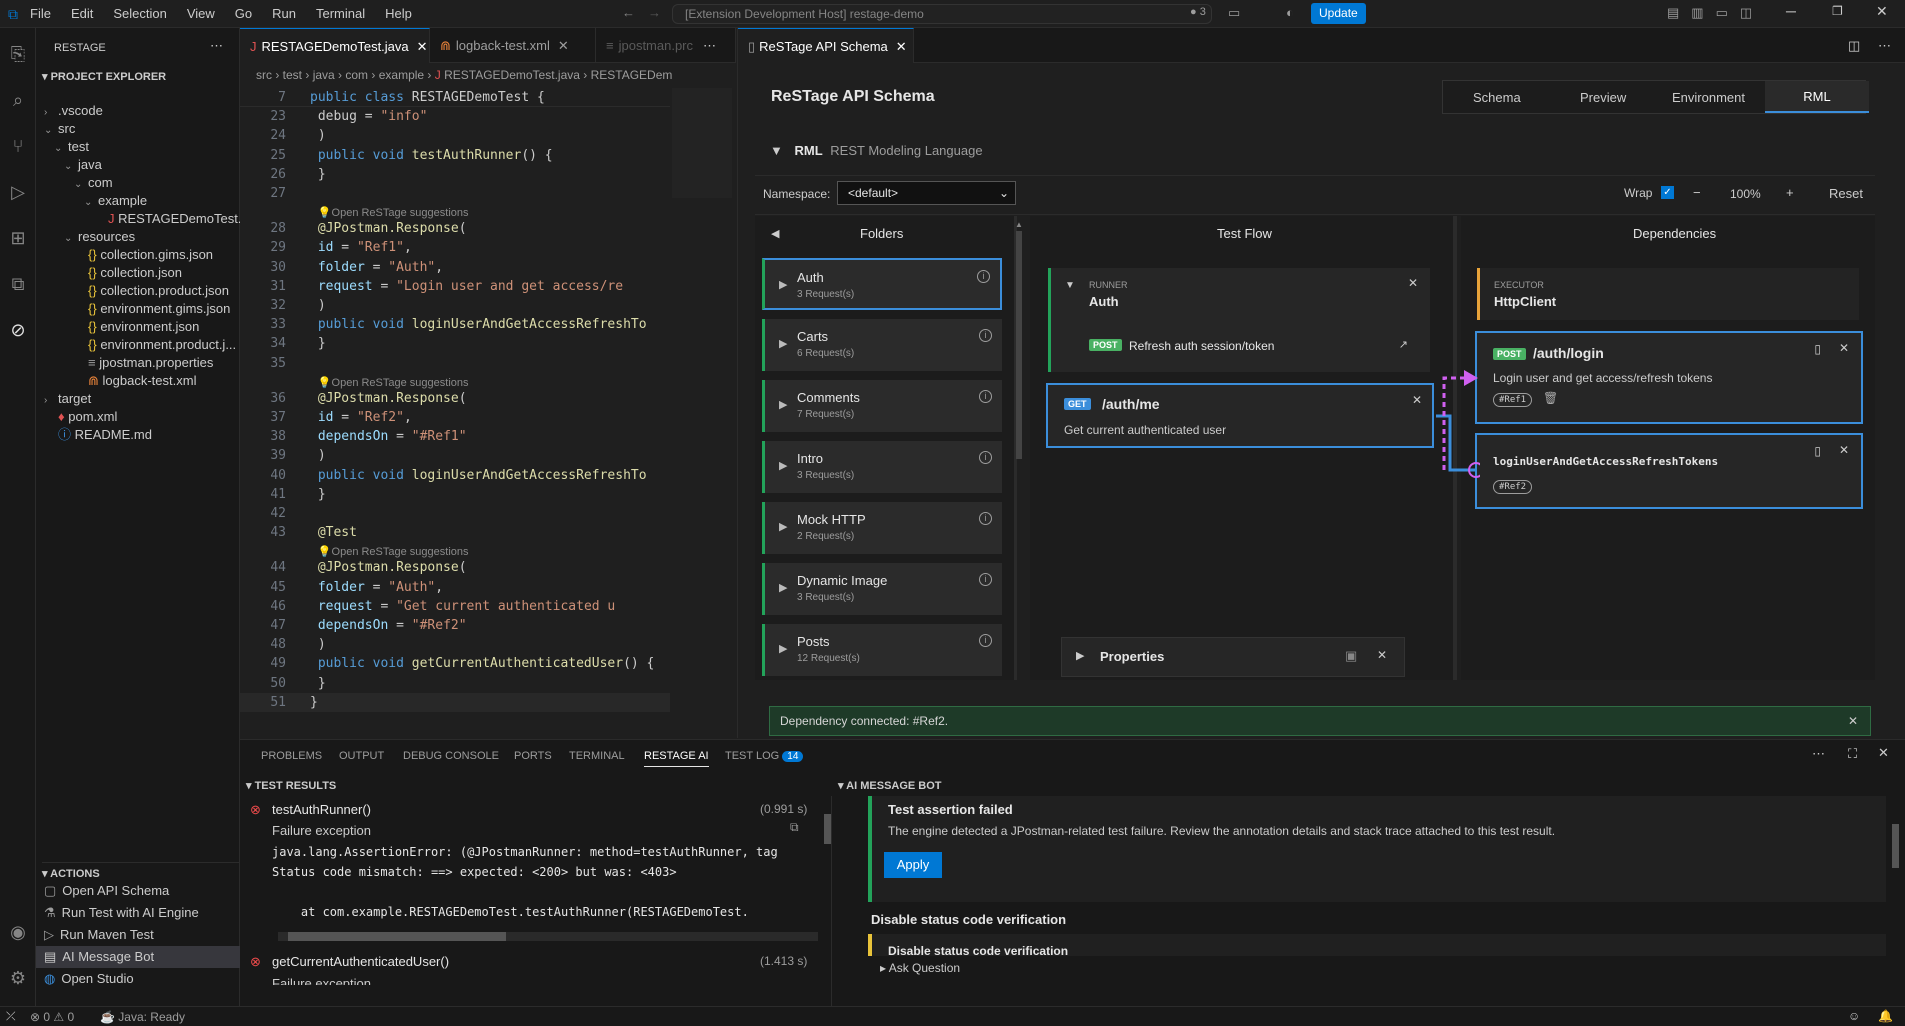  I want to click on folder-item: ▶ Mock HTTP 2 Request(s) i, so click(882, 528).